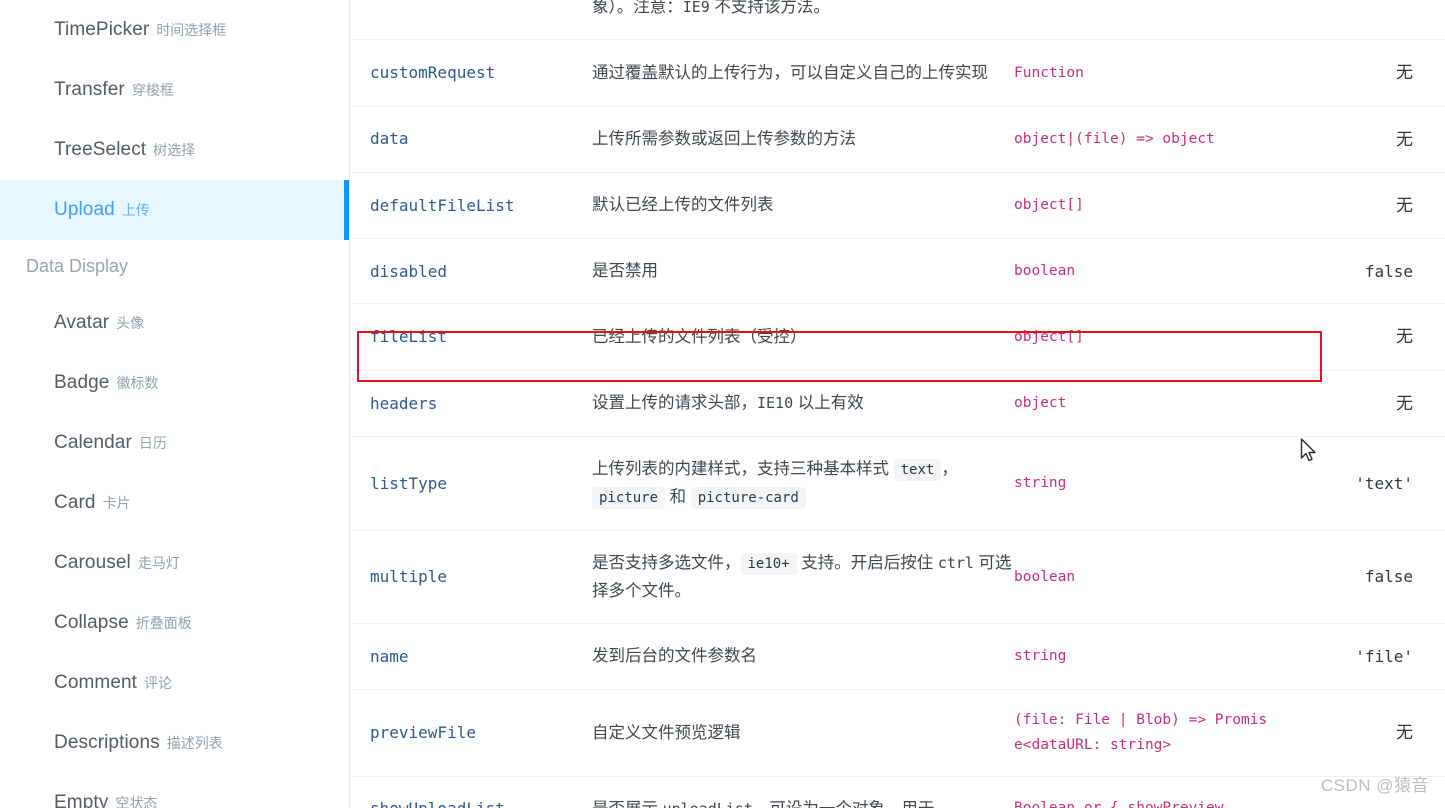 This screenshot has height=808, width=1445. I want to click on sidebar-item-label-cn: 时间选择框, so click(191, 30).